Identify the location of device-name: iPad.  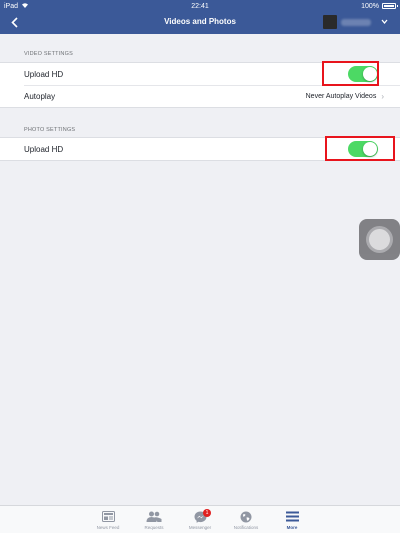
(11, 6).